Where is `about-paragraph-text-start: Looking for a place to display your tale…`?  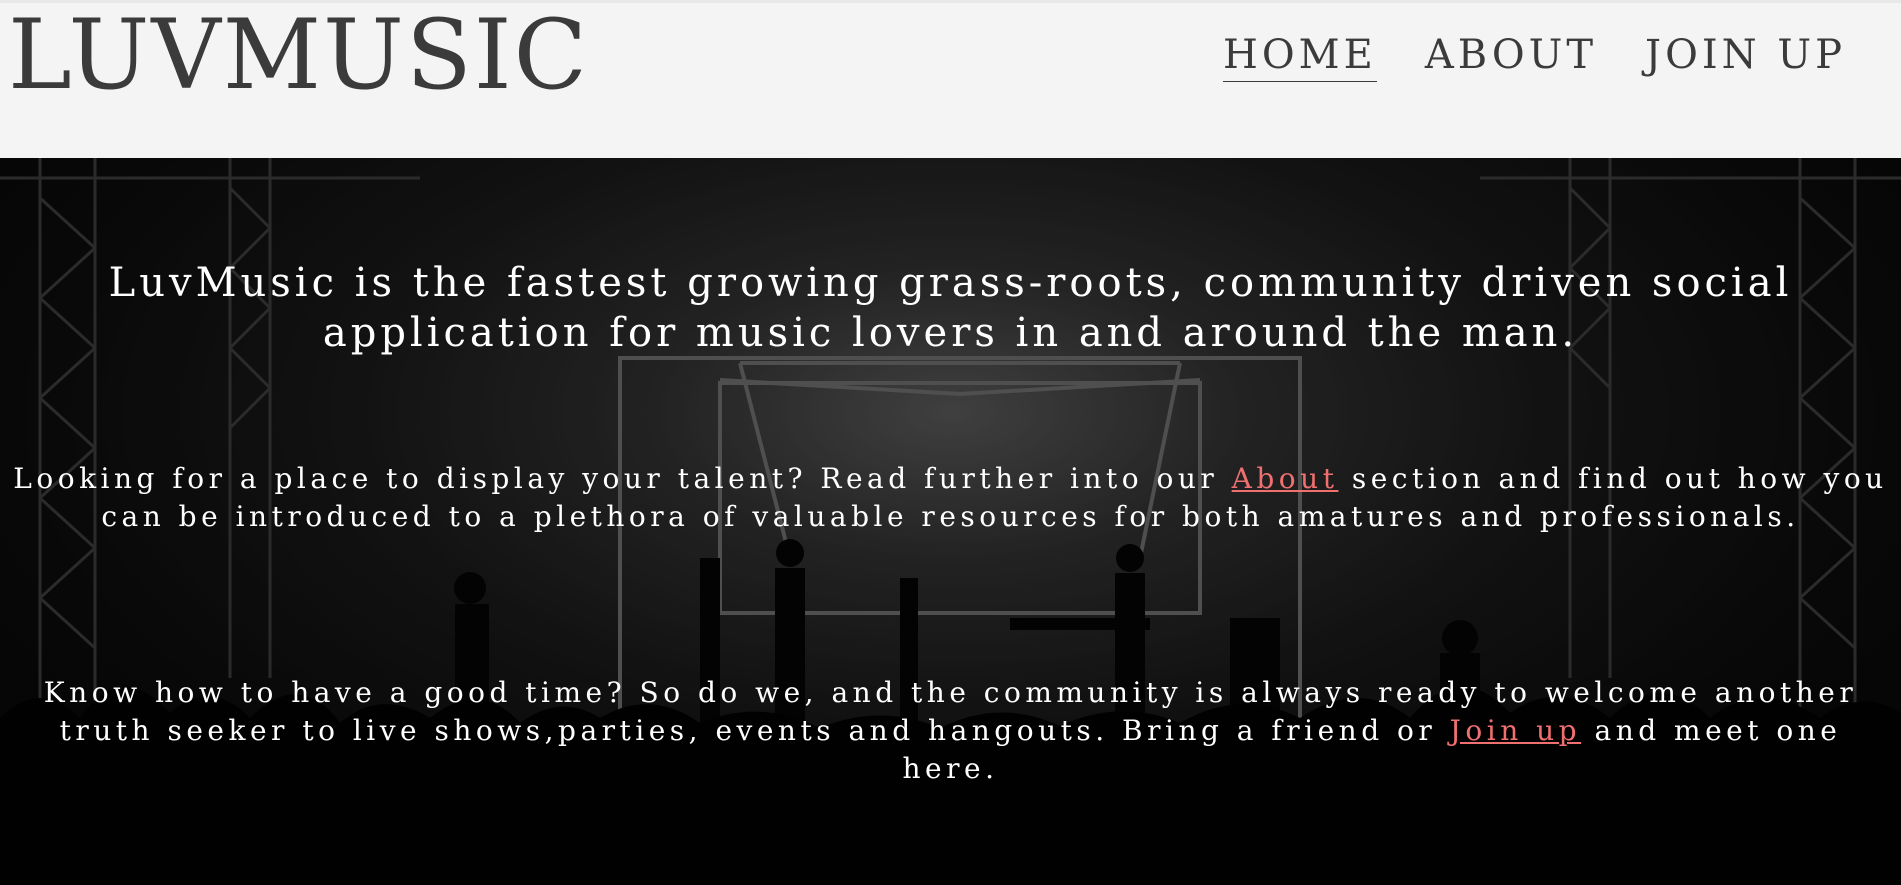
about-paragraph-text-start: Looking for a place to display your tale… is located at coordinates (622, 478).